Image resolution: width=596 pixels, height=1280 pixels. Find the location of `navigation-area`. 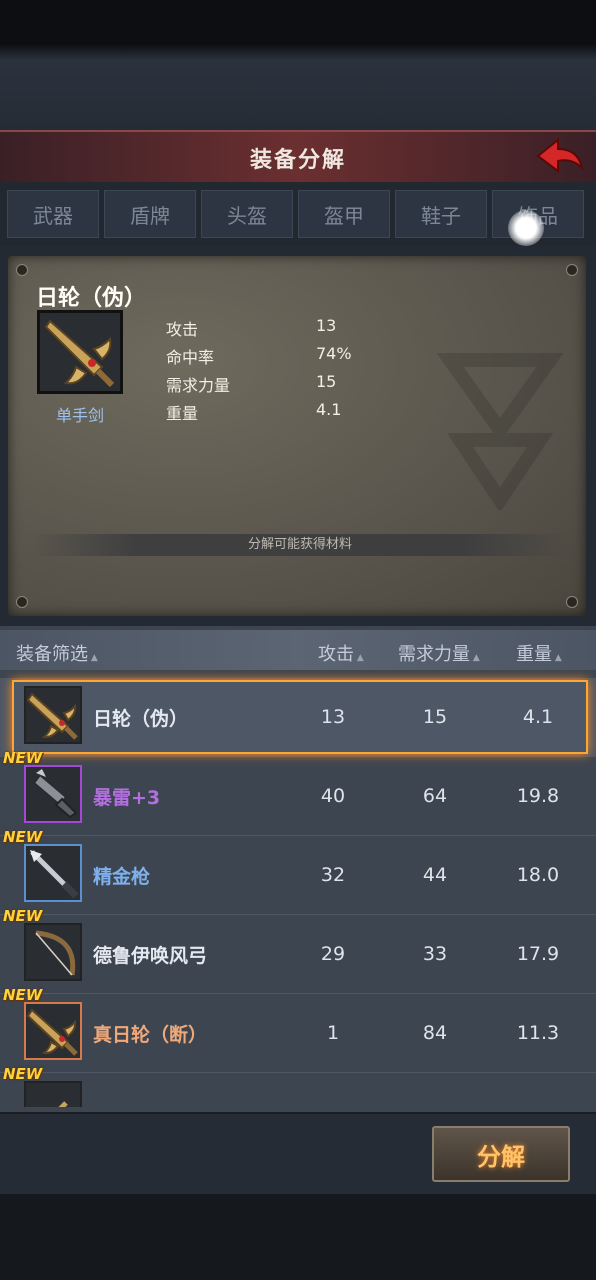

navigation-area is located at coordinates (298, 1237).